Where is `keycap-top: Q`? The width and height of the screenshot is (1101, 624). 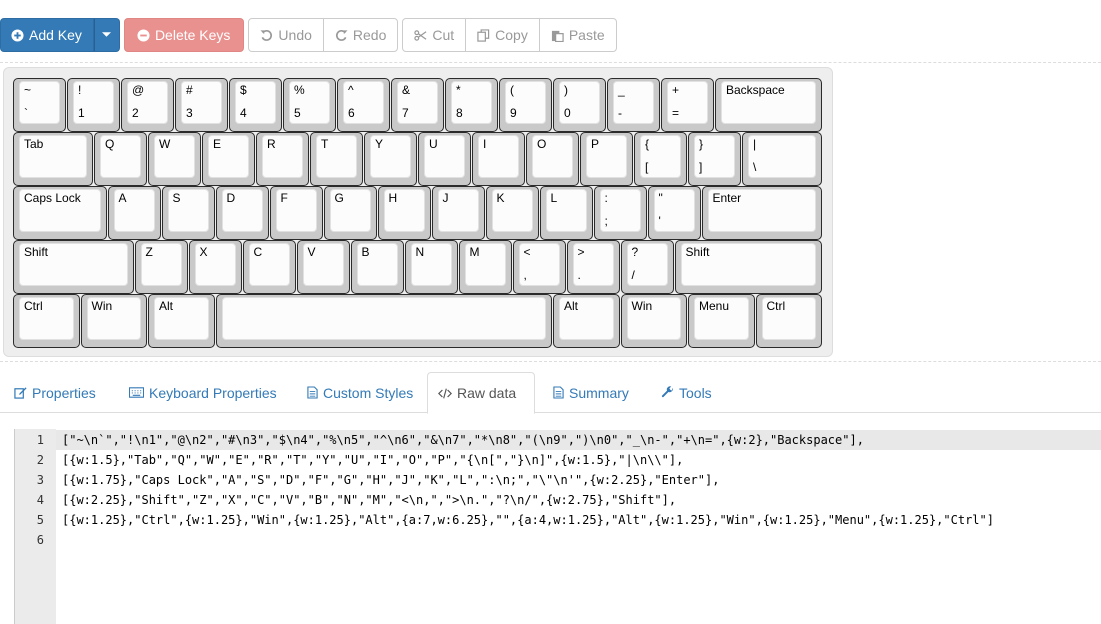
keycap-top: Q is located at coordinates (120, 156).